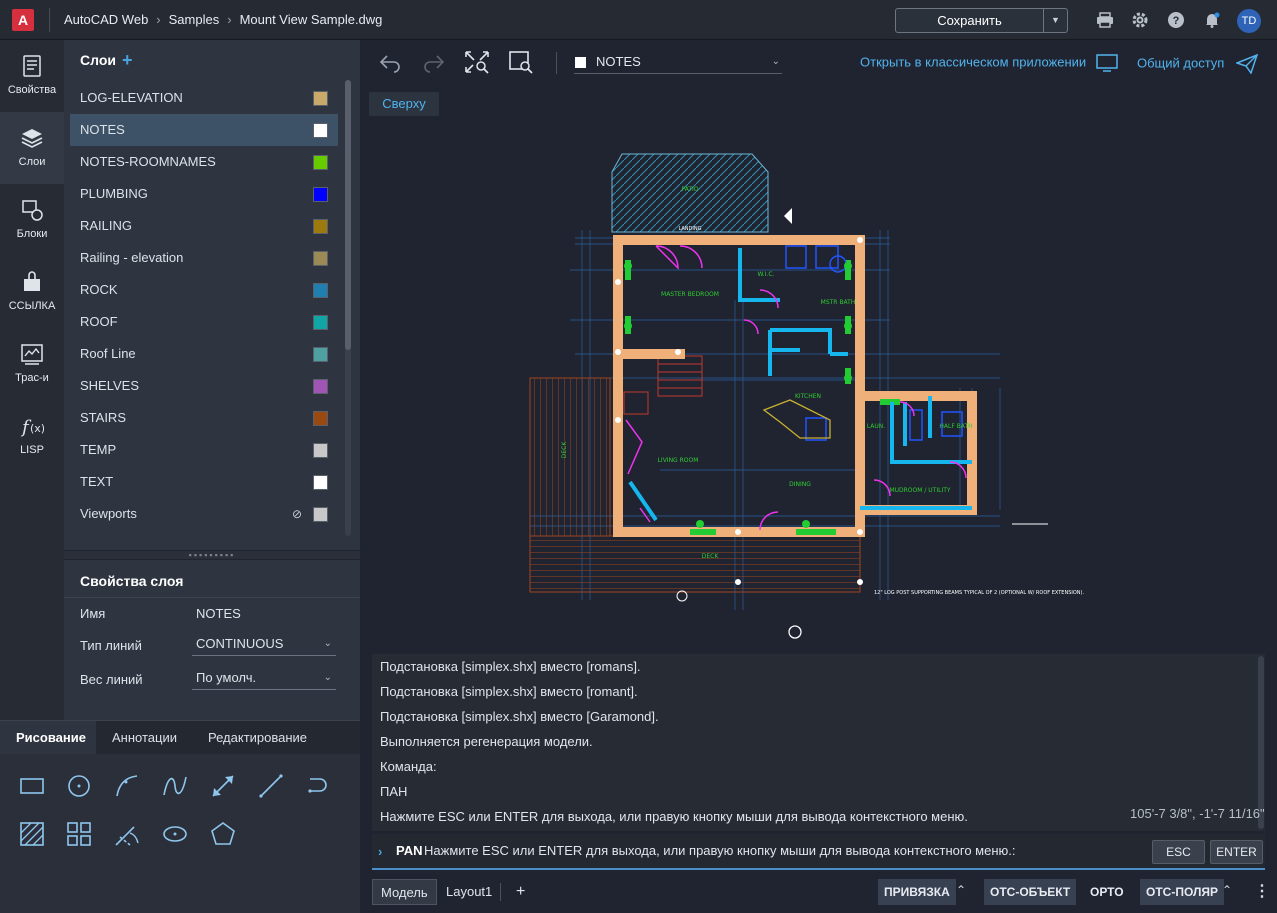 This screenshot has height=913, width=1277. What do you see at coordinates (678, 63) in the screenshot?
I see `current-layer-dropdown: NOTES ⌄` at bounding box center [678, 63].